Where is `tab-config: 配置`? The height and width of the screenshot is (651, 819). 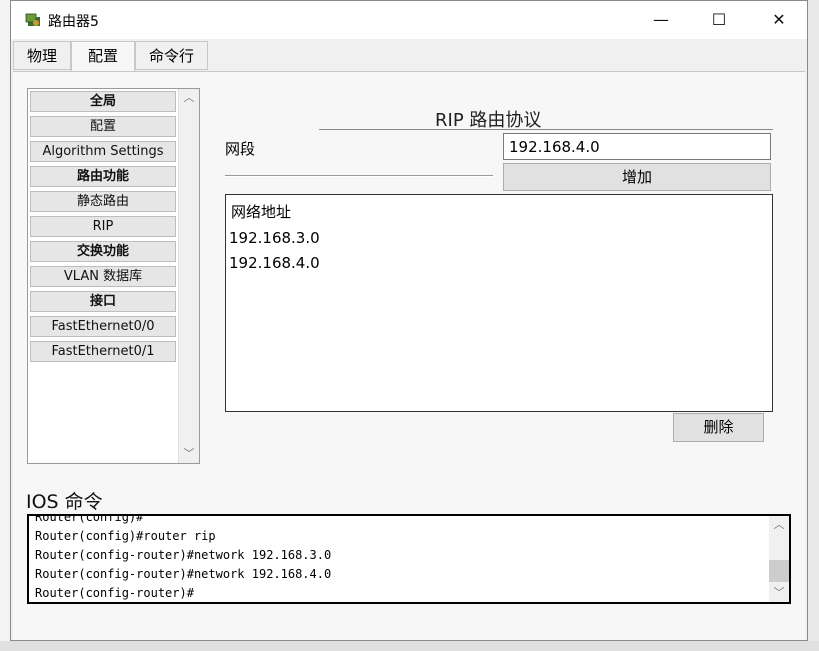
tab-config: 配置 is located at coordinates (103, 56).